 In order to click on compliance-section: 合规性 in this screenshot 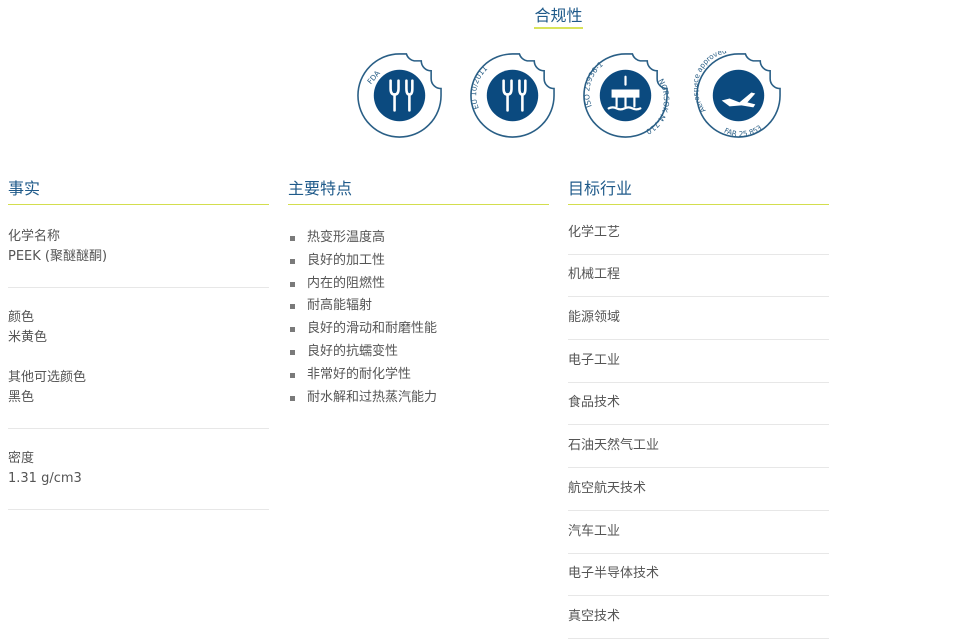, I will do `click(478, 17)`.